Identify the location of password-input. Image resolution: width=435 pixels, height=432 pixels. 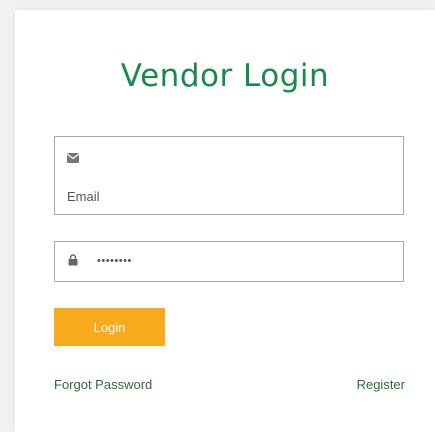
(242, 261).